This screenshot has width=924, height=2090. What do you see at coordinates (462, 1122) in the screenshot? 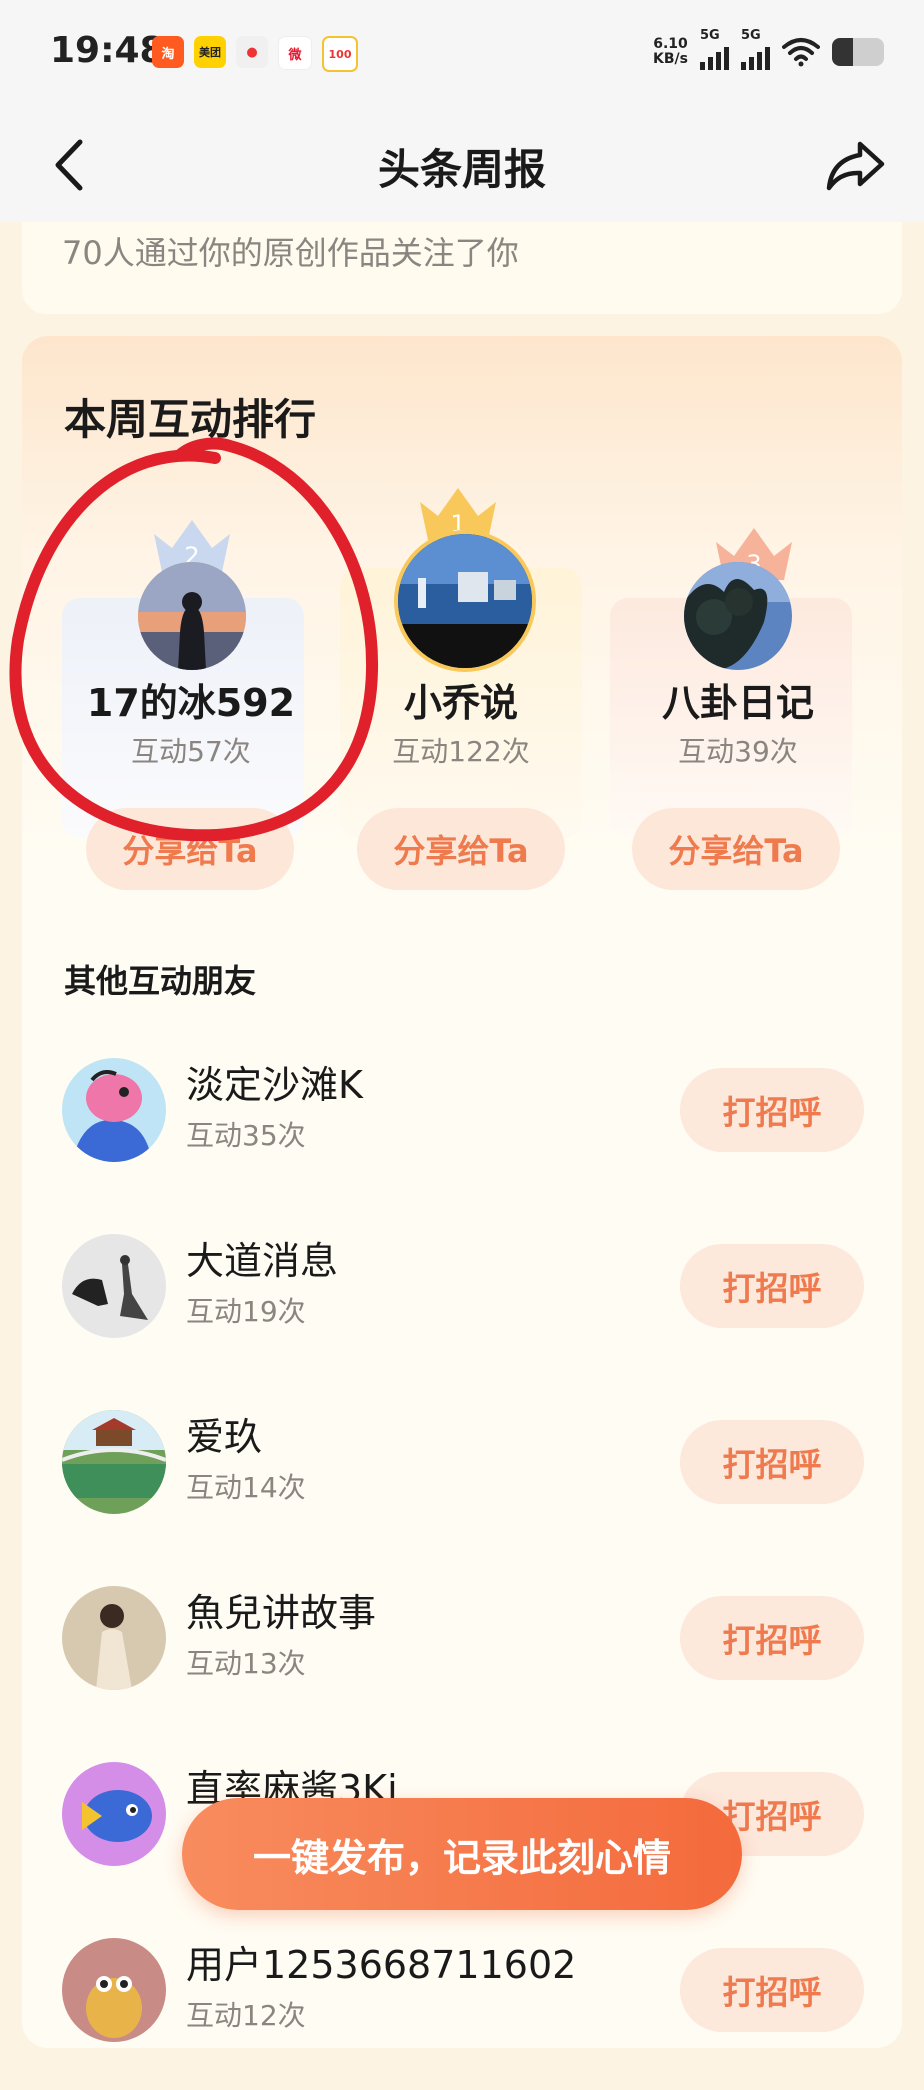
I see `list-item: 淡定沙滩K 互动35次 打招呼` at bounding box center [462, 1122].